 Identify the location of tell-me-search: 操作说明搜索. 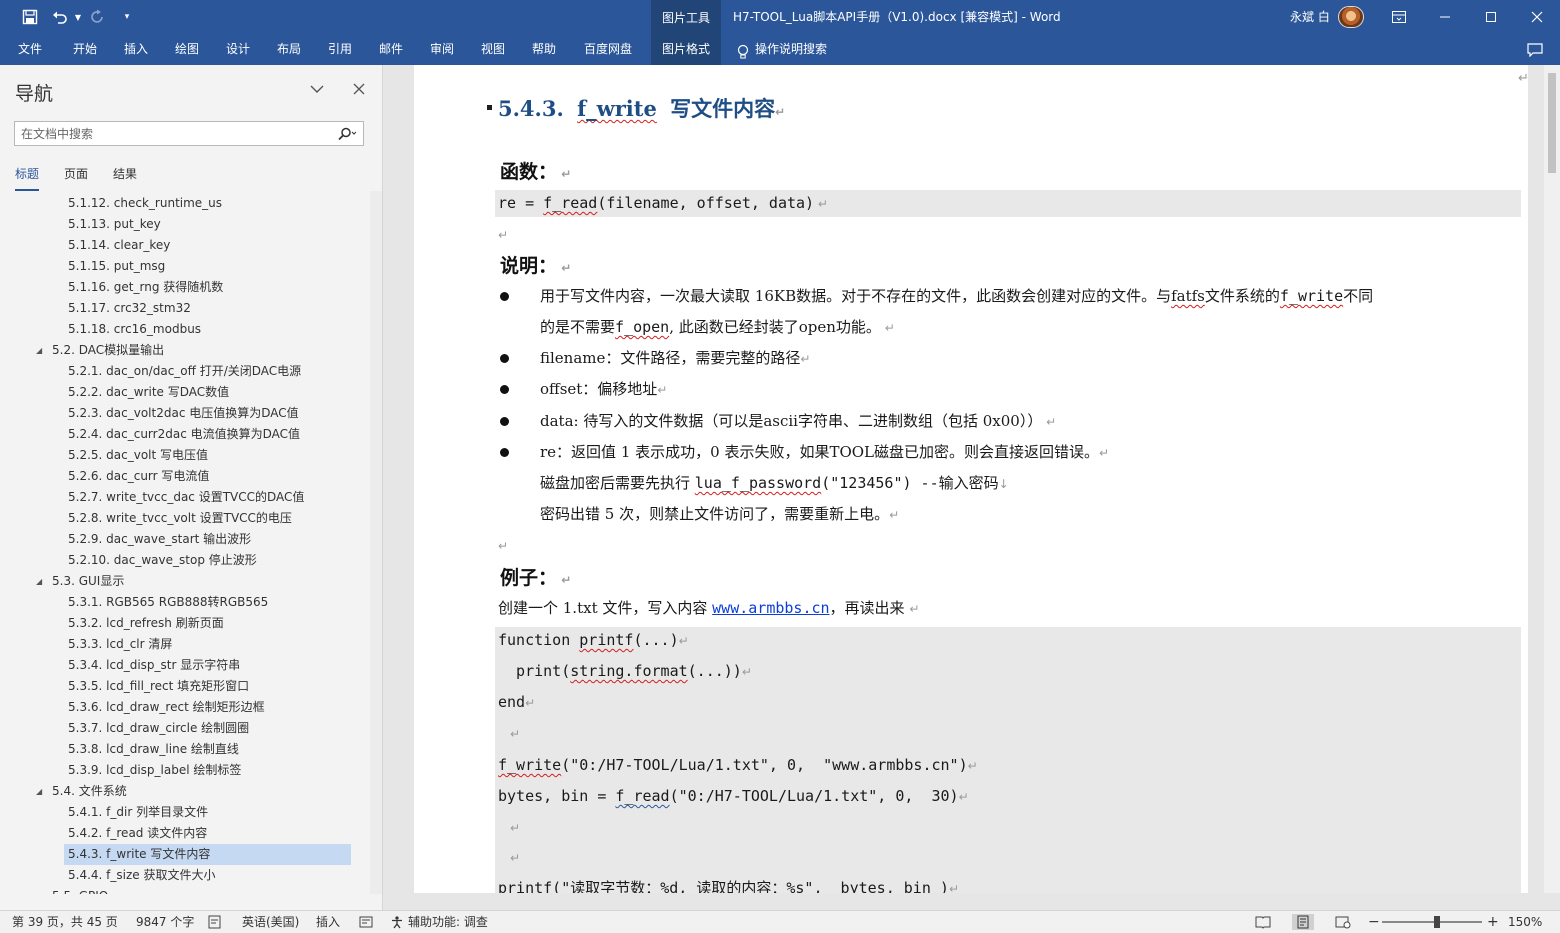
(795, 49).